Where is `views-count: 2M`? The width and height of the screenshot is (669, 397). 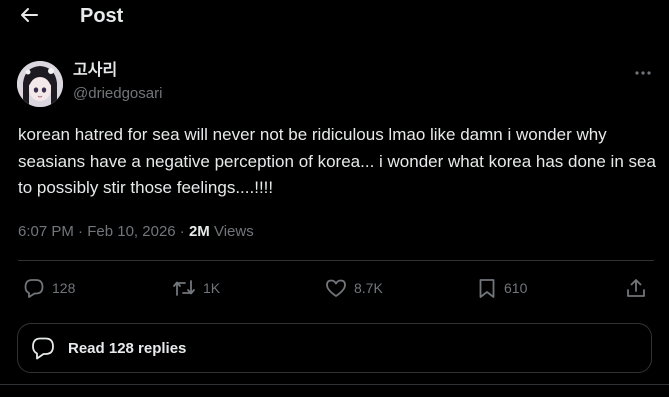 views-count: 2M is located at coordinates (199, 231).